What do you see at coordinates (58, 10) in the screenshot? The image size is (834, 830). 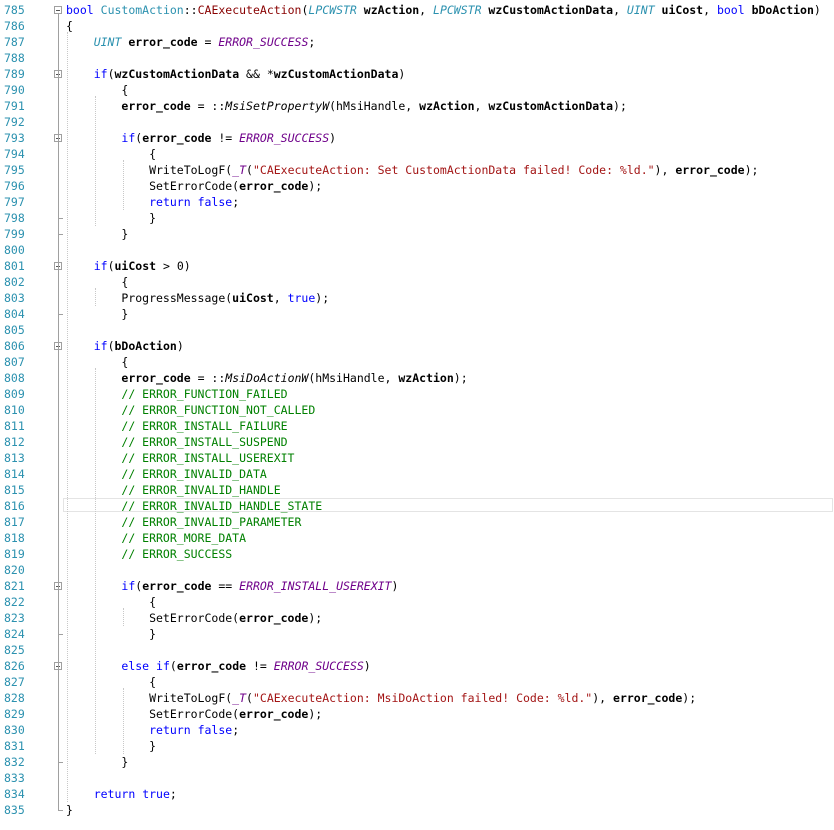 I see `collapse-toggle-icon` at bounding box center [58, 10].